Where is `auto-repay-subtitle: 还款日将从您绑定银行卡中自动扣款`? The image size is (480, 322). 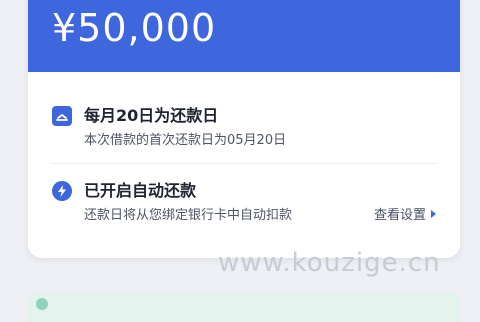
auto-repay-subtitle: 还款日将从您绑定银行卡中自动扣款 is located at coordinates (188, 215).